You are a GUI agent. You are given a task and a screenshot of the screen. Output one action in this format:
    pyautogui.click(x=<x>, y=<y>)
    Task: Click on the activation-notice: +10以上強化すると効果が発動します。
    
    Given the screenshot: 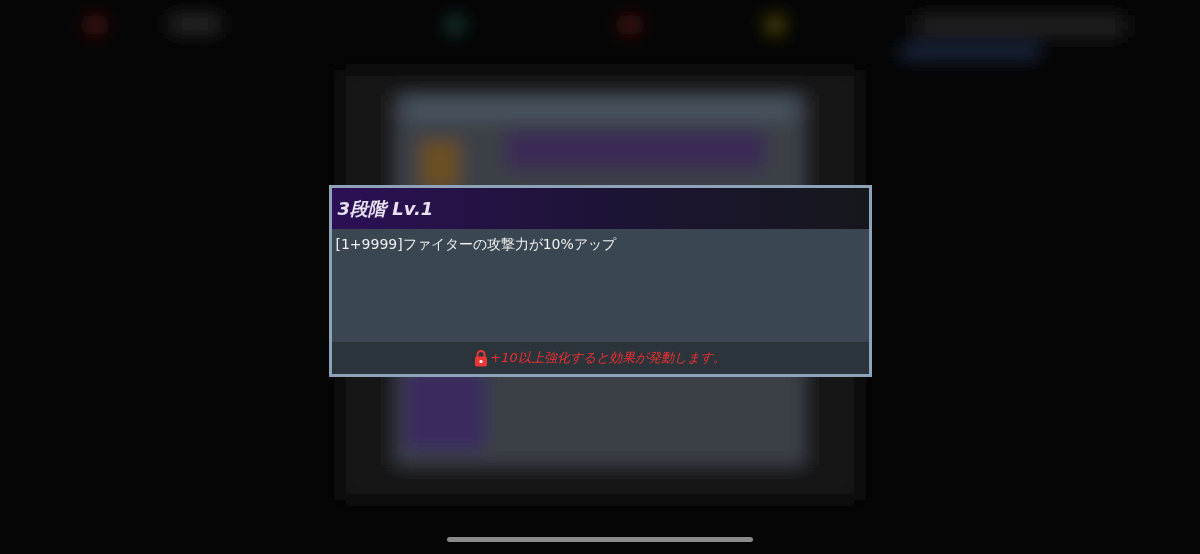 What is the action you would take?
    pyautogui.click(x=608, y=358)
    